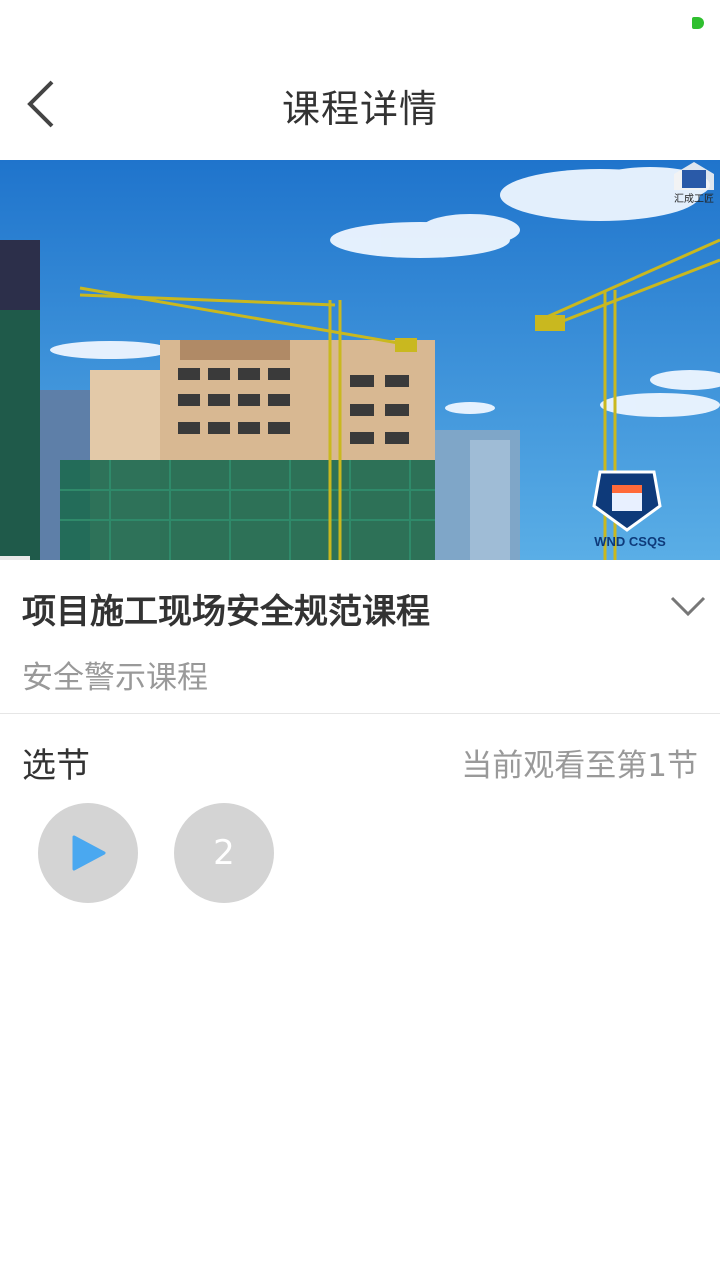  I want to click on video-logo-text: WND CSQS, so click(630, 541).